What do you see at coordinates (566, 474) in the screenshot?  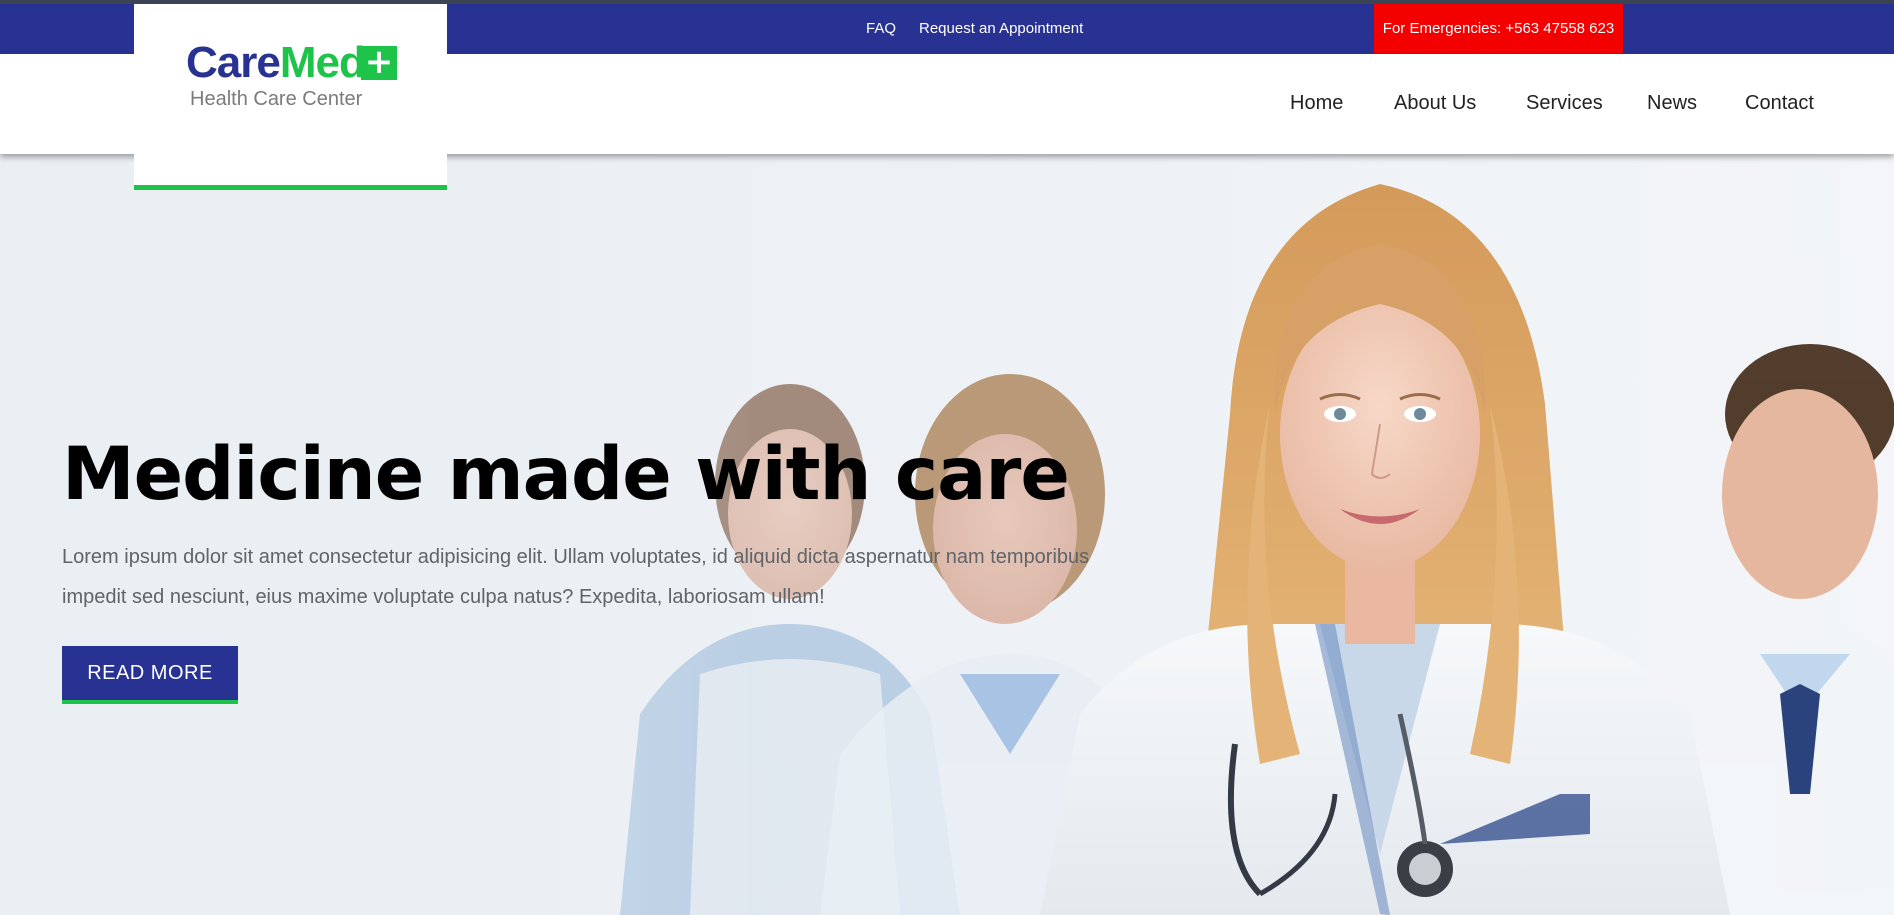 I see `hero-title: Medicine made with care` at bounding box center [566, 474].